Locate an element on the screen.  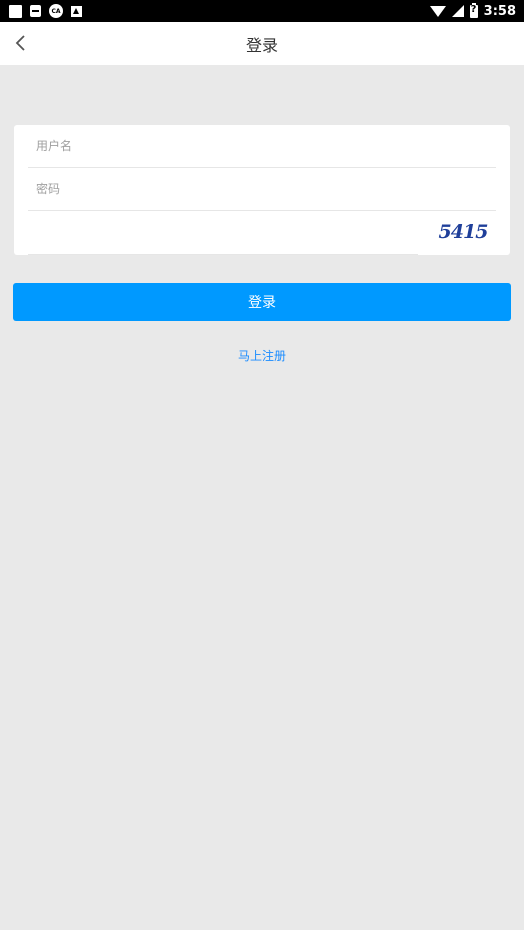
register-link: 马上注册 is located at coordinates (262, 355).